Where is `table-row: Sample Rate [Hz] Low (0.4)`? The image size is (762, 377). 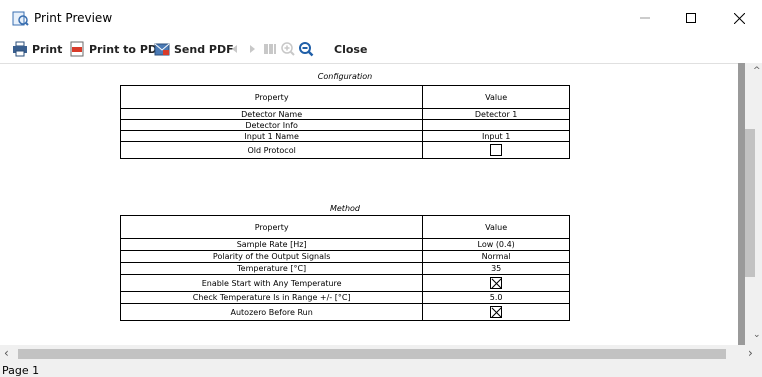
table-row: Sample Rate [Hz] Low (0.4) is located at coordinates (344, 244).